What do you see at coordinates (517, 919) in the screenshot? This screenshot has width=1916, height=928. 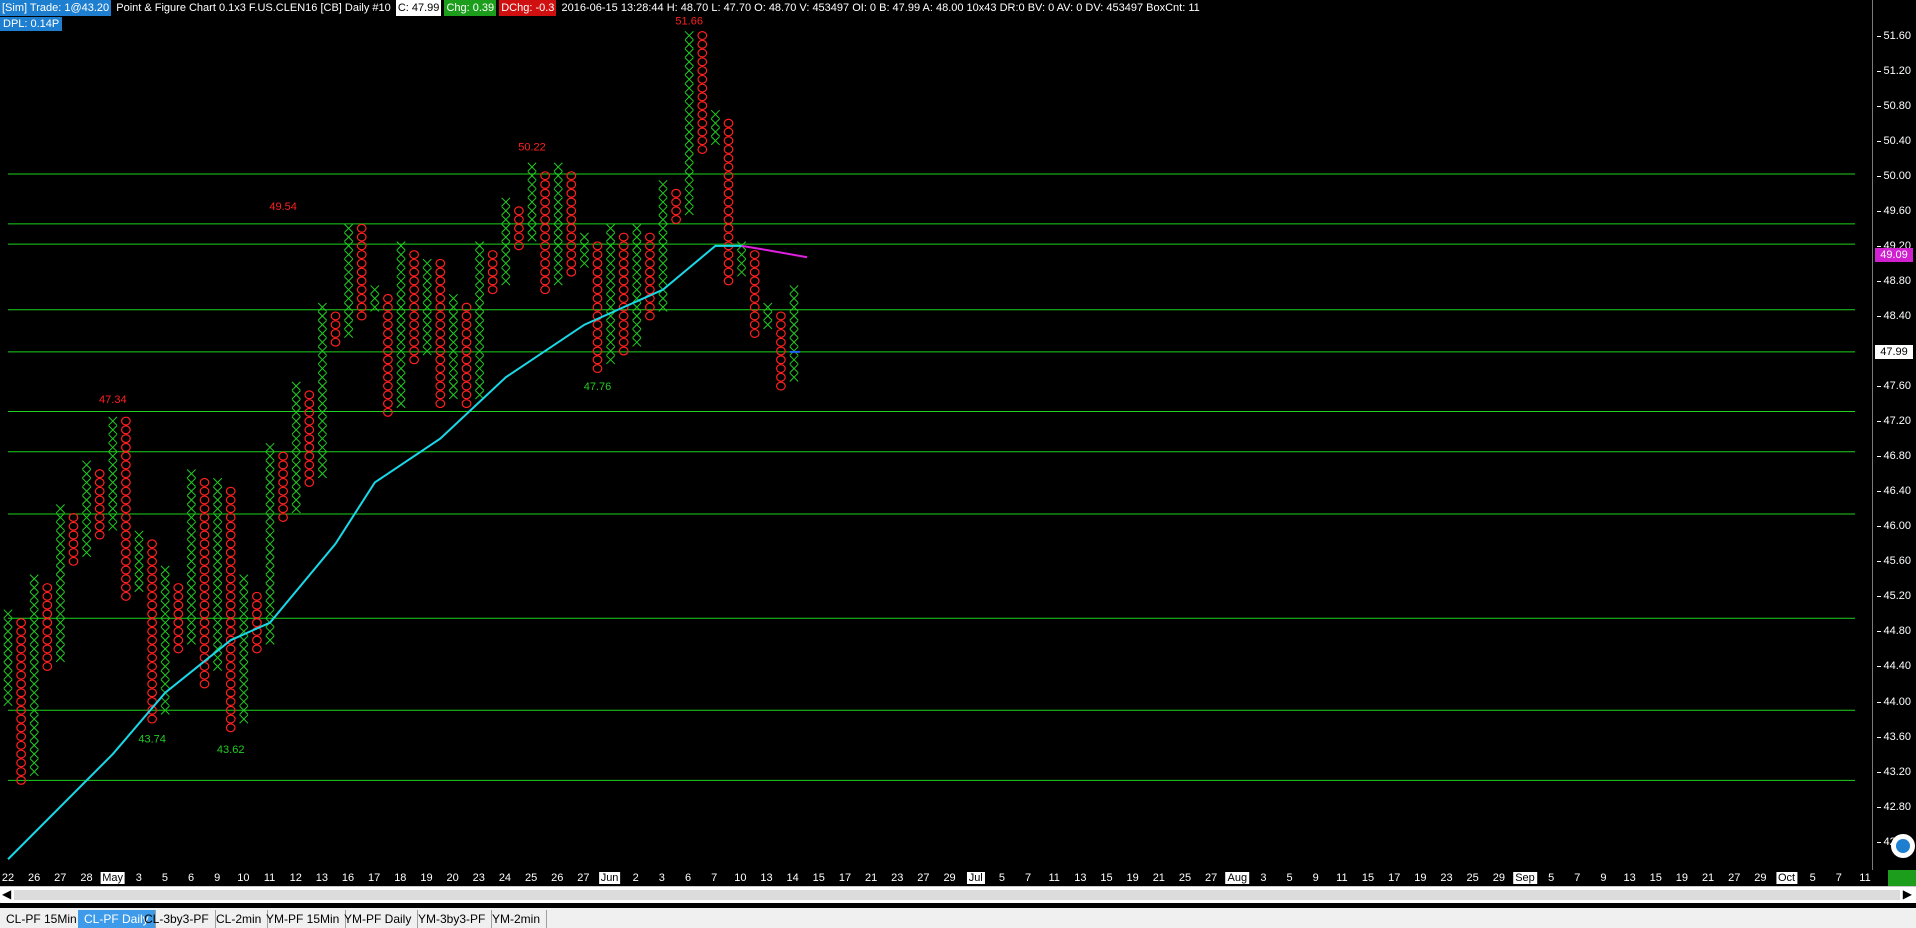 I see `chart-tab: YM-2min` at bounding box center [517, 919].